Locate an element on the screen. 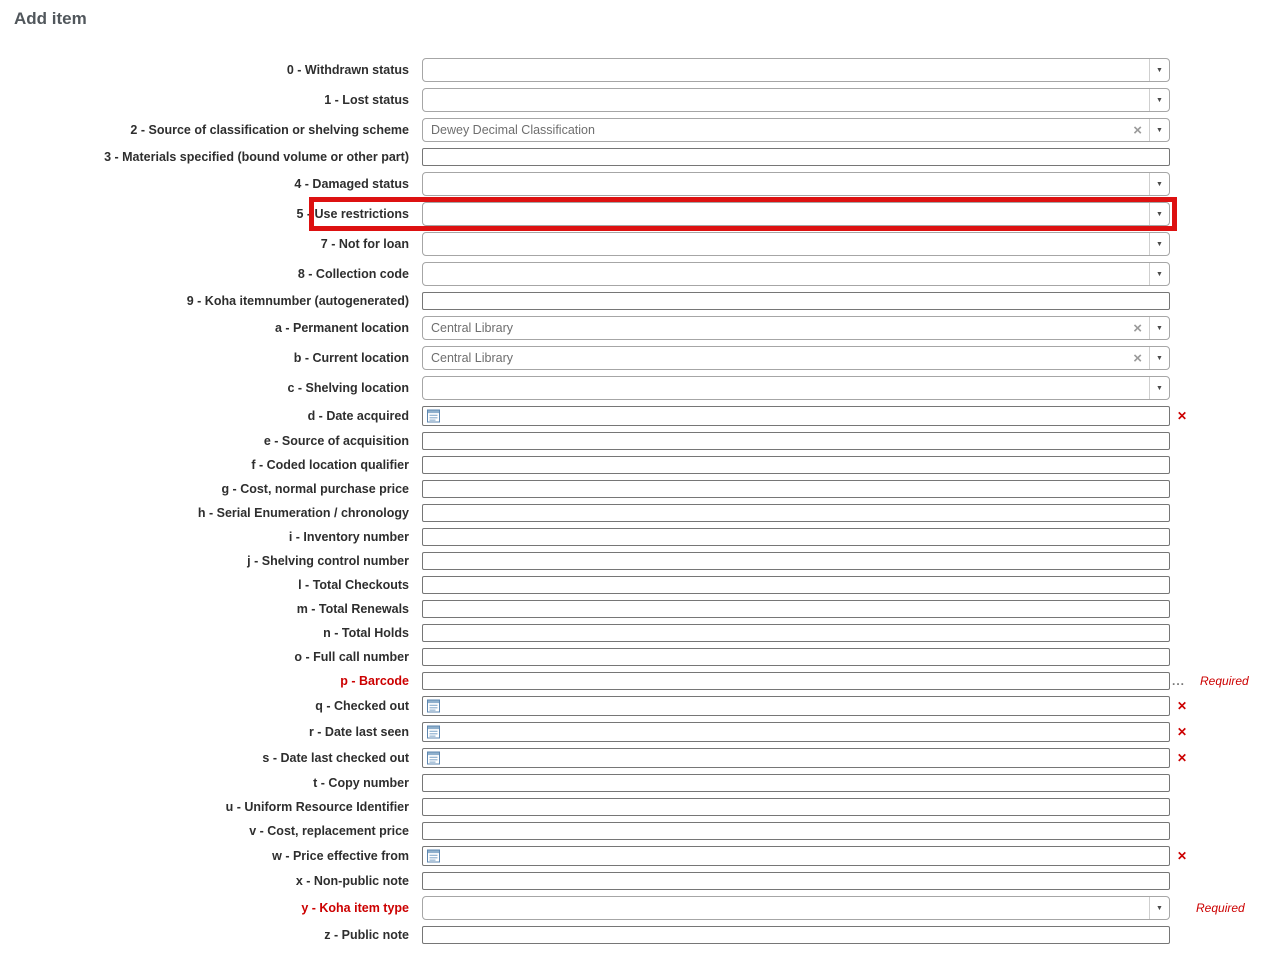 This screenshot has width=1262, height=963. field-label: y - Koha item type is located at coordinates (355, 908).